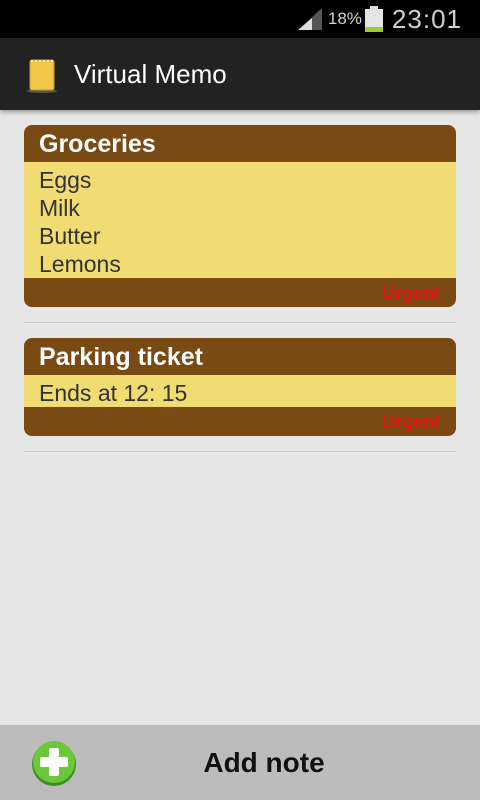 This screenshot has width=480, height=800. What do you see at coordinates (65, 180) in the screenshot?
I see `note-line: Eggs` at bounding box center [65, 180].